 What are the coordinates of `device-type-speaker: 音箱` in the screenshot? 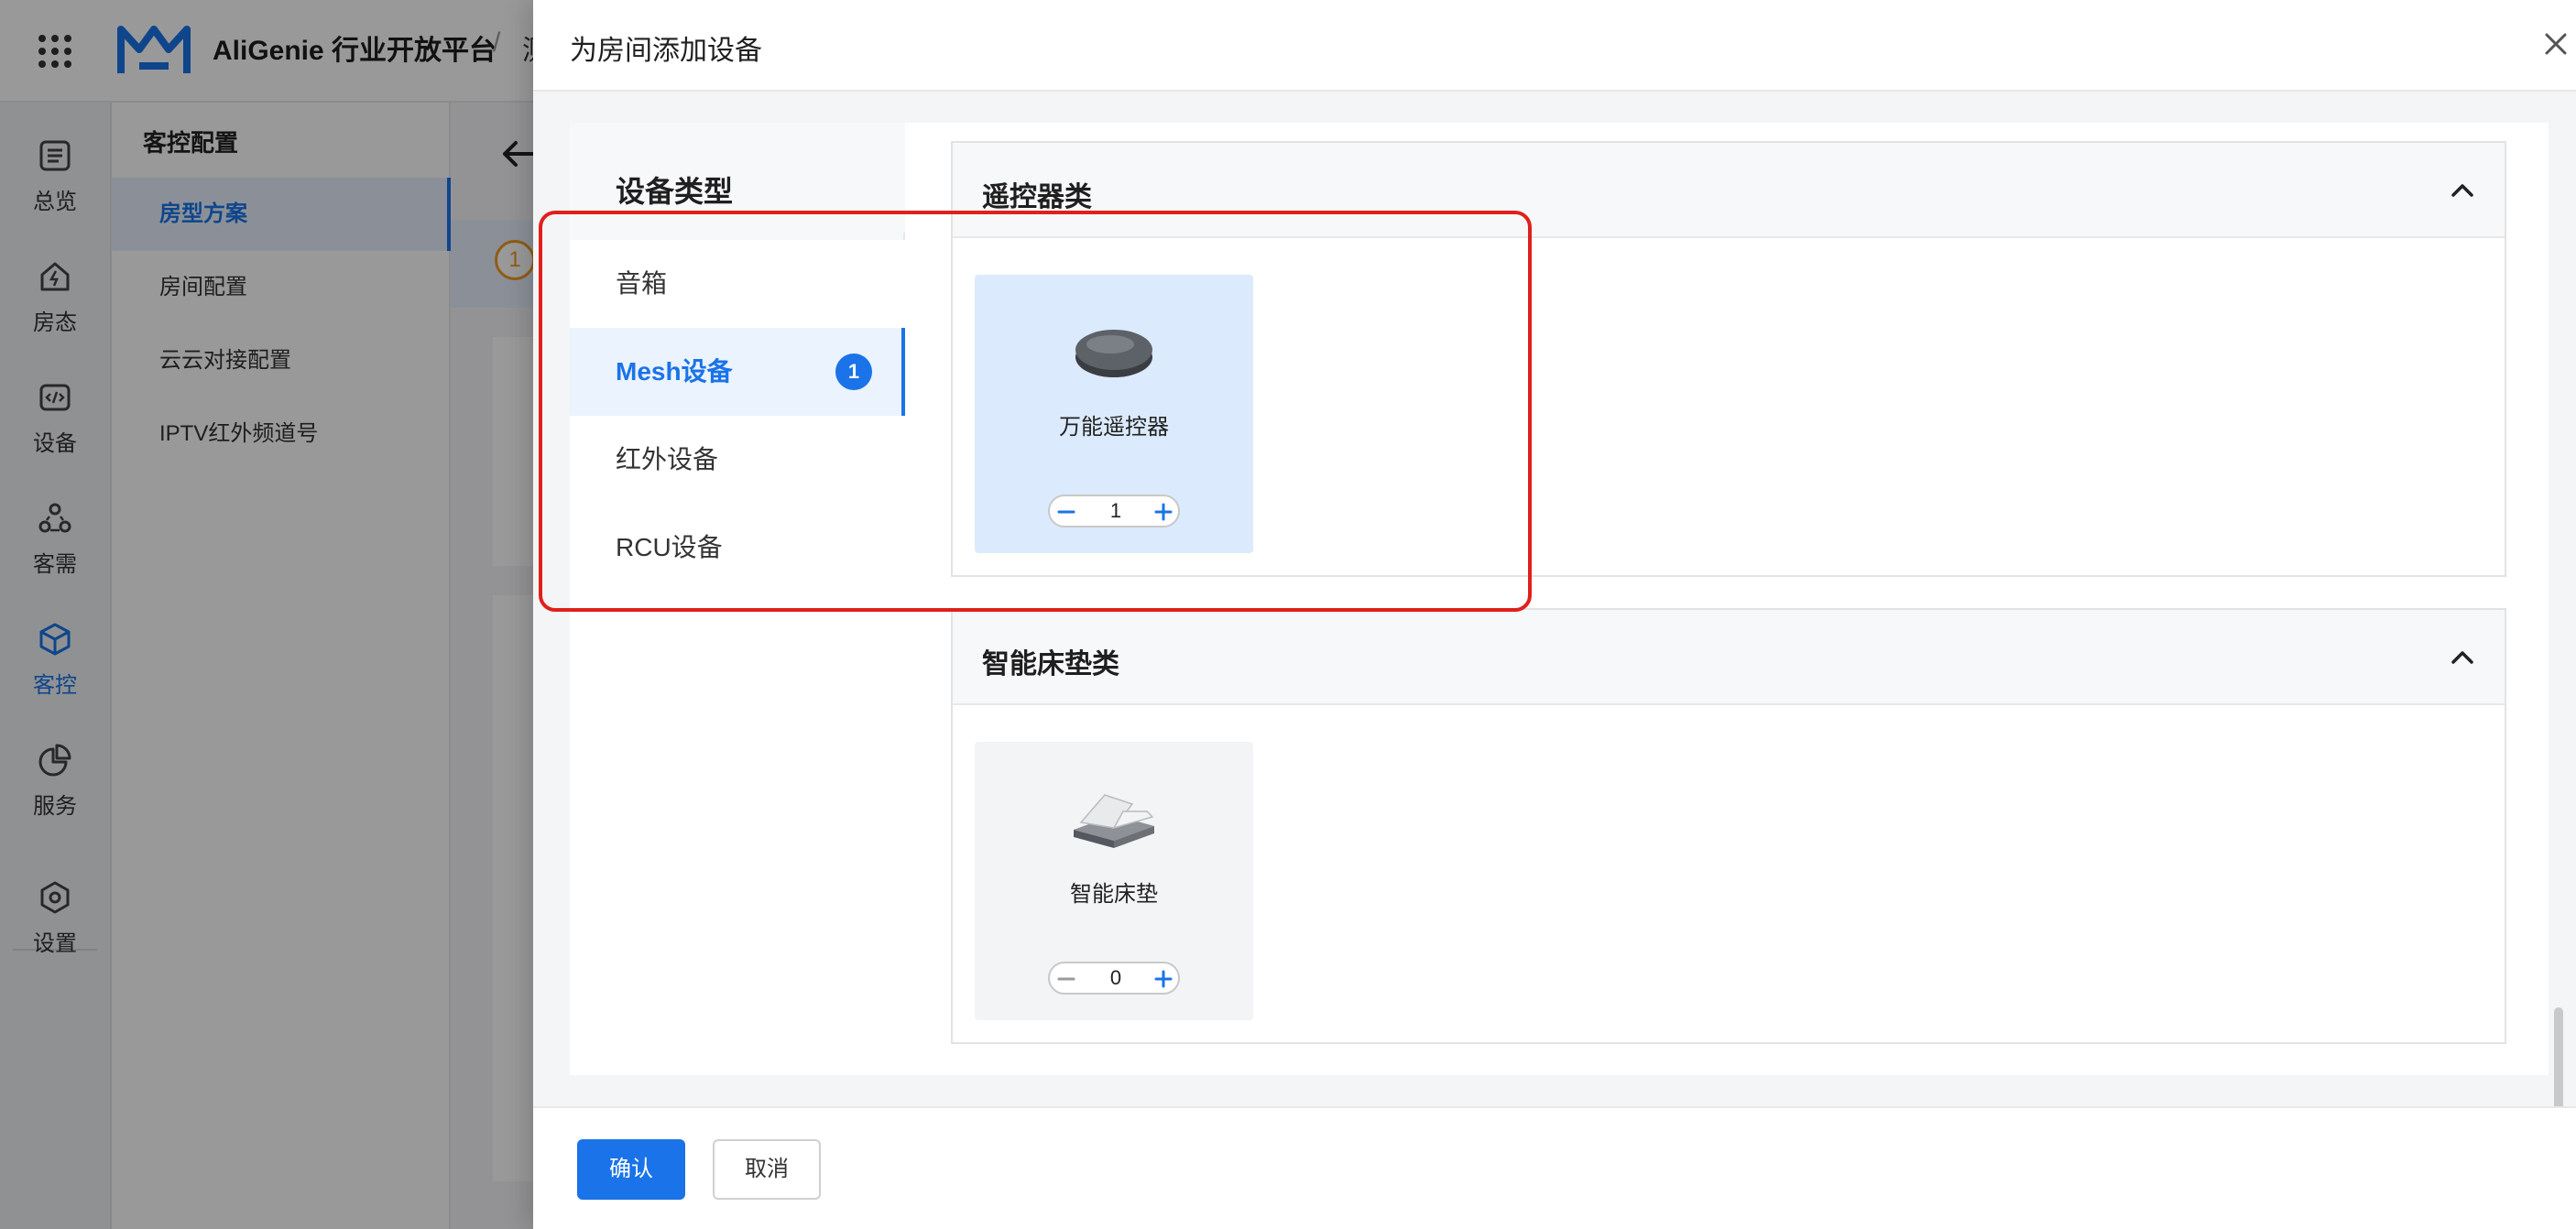 It's located at (738, 284).